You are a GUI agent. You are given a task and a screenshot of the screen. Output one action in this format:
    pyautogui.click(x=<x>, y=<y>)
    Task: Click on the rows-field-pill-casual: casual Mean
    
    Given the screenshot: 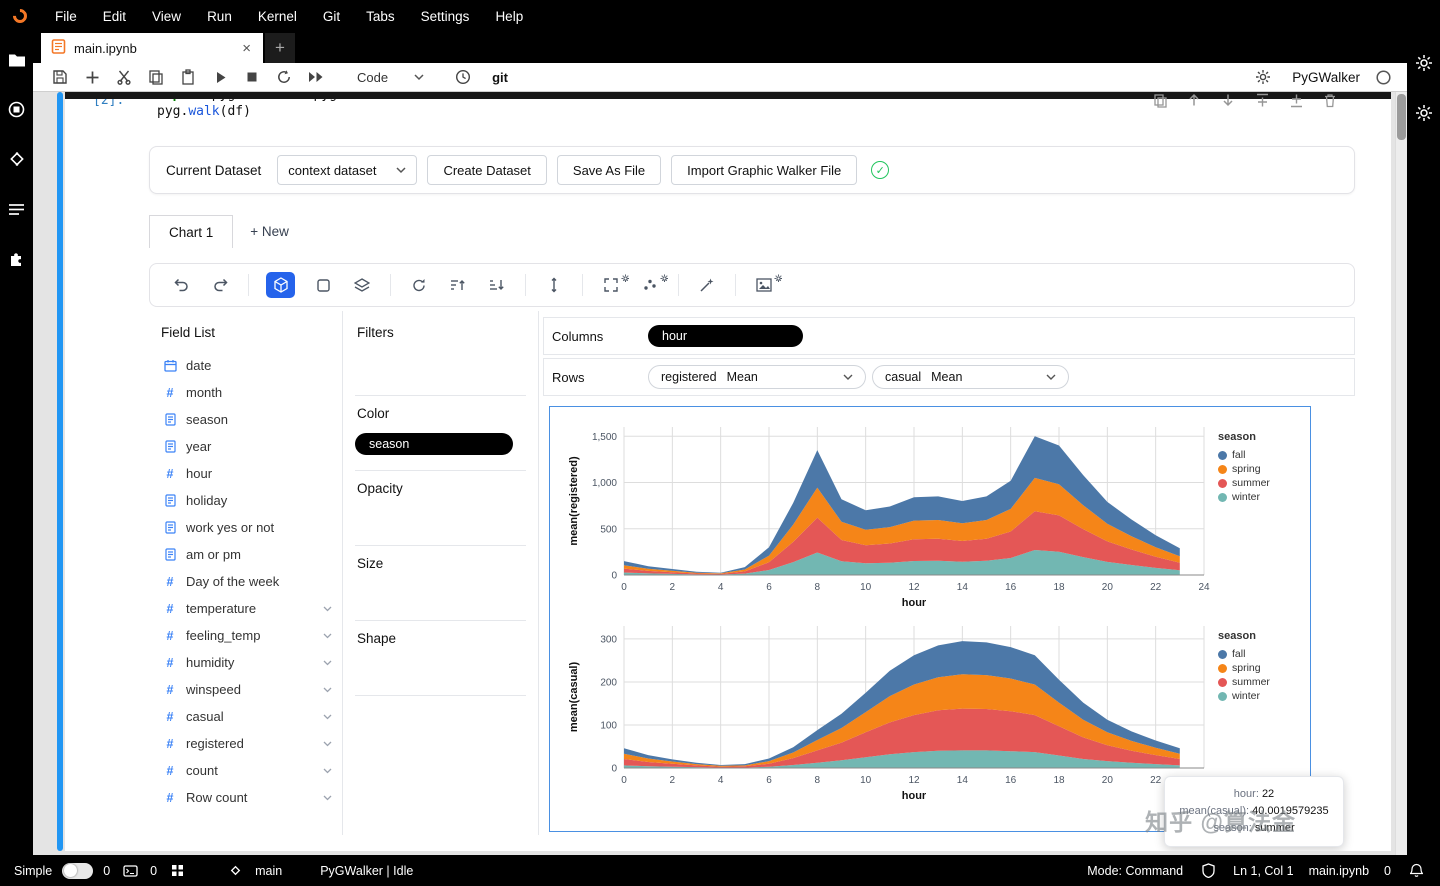 What is the action you would take?
    pyautogui.click(x=970, y=377)
    